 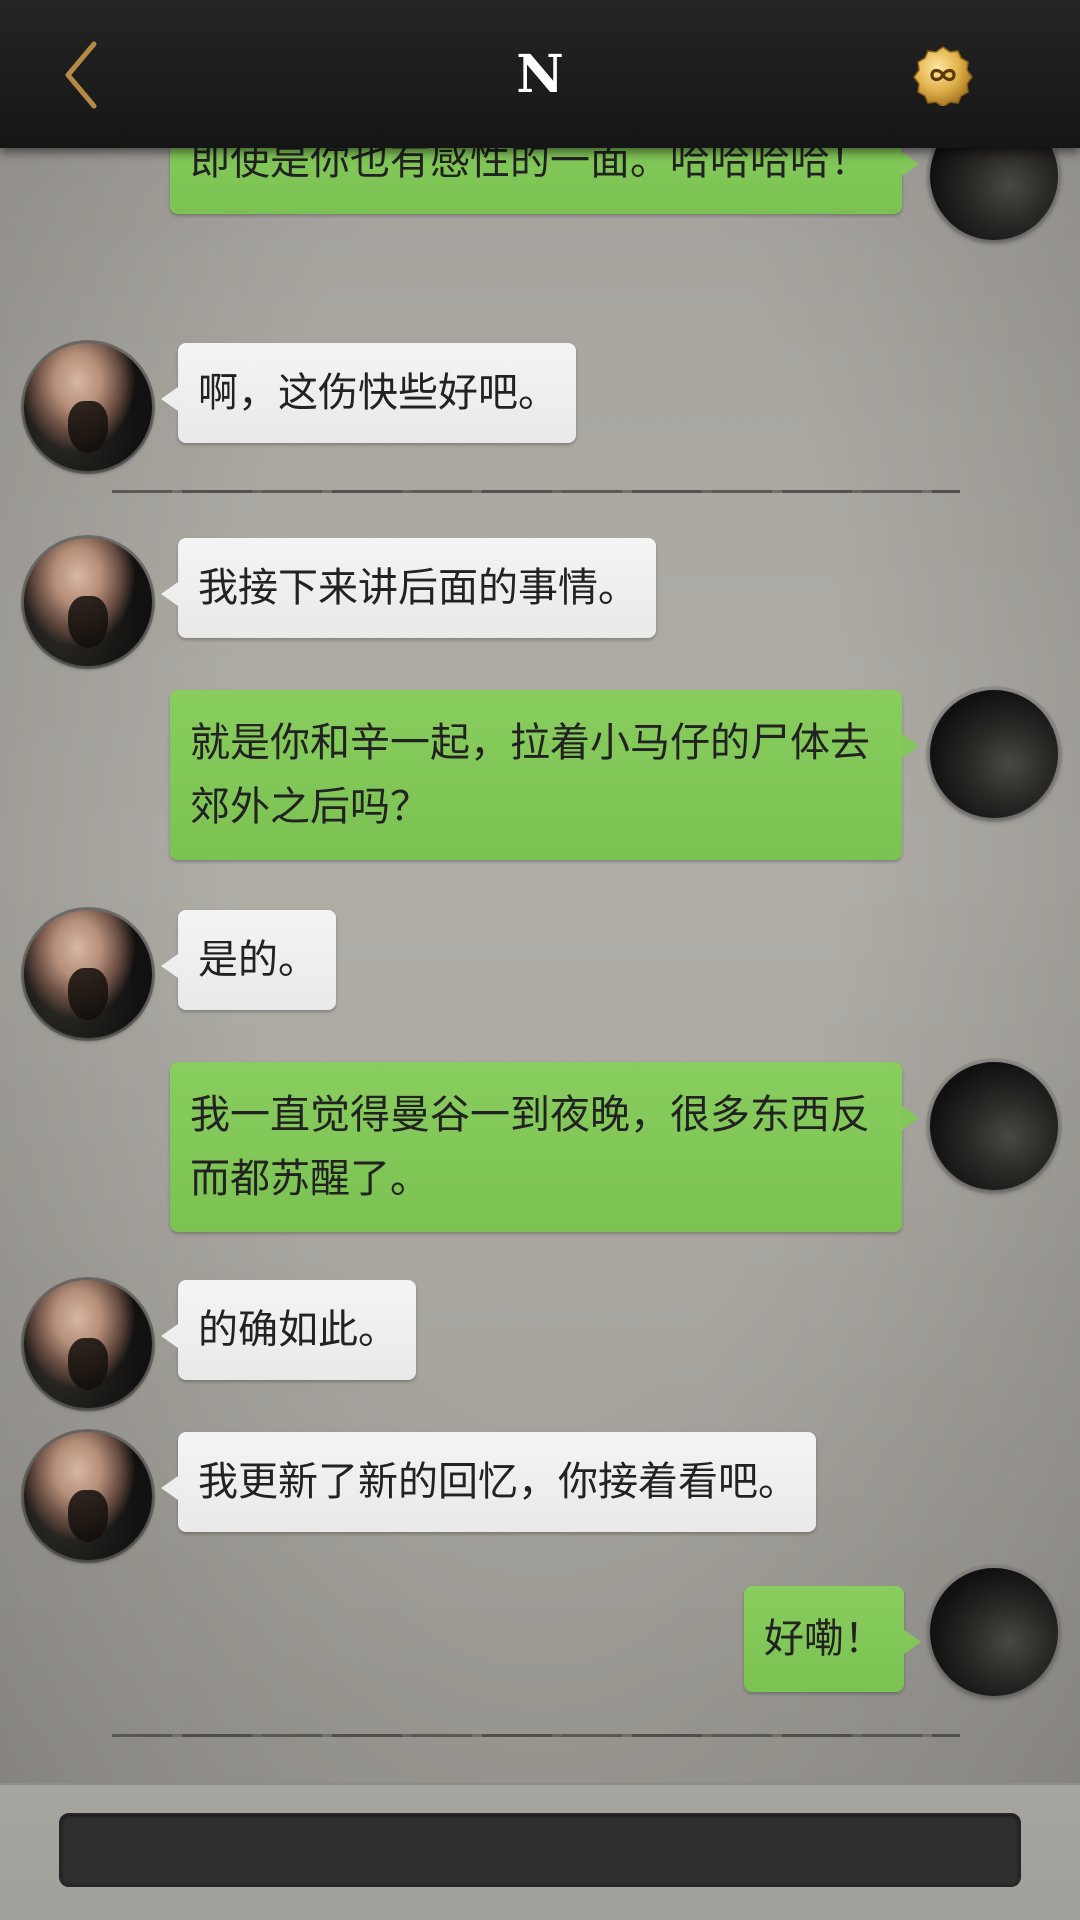 I want to click on infinity-coin-icon, so click(x=943, y=77).